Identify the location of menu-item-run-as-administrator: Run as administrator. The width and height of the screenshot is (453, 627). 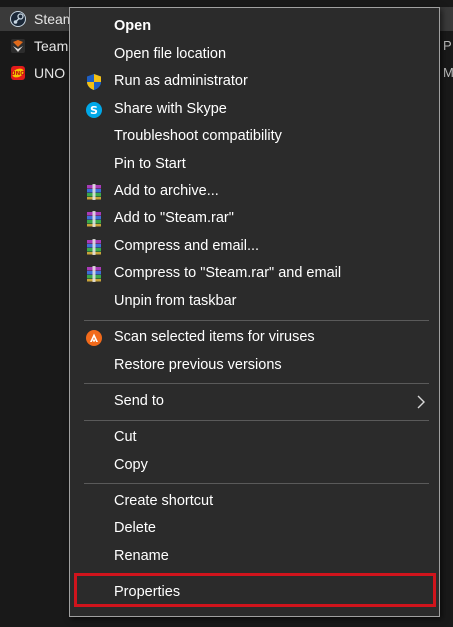
(254, 81).